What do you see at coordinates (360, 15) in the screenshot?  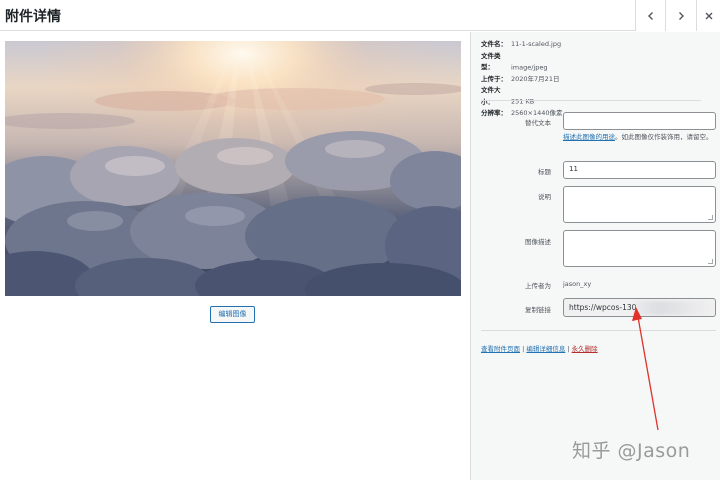 I see `modal-header: 附件详情` at bounding box center [360, 15].